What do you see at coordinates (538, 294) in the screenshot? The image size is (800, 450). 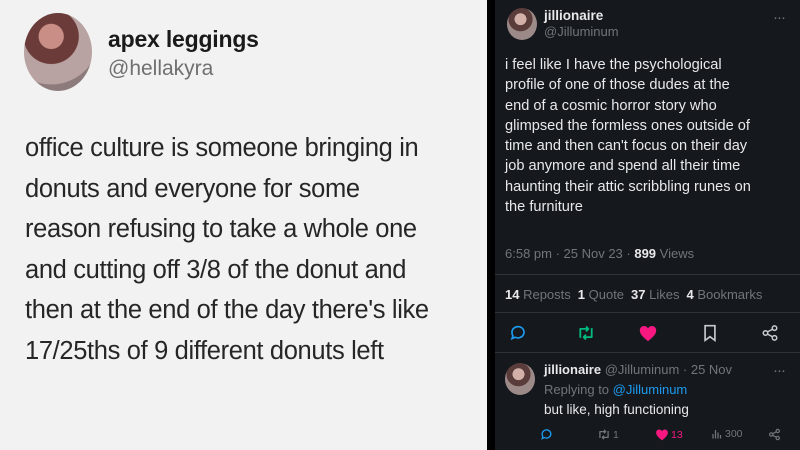 I see `reposts-stat: 14 Reposts` at bounding box center [538, 294].